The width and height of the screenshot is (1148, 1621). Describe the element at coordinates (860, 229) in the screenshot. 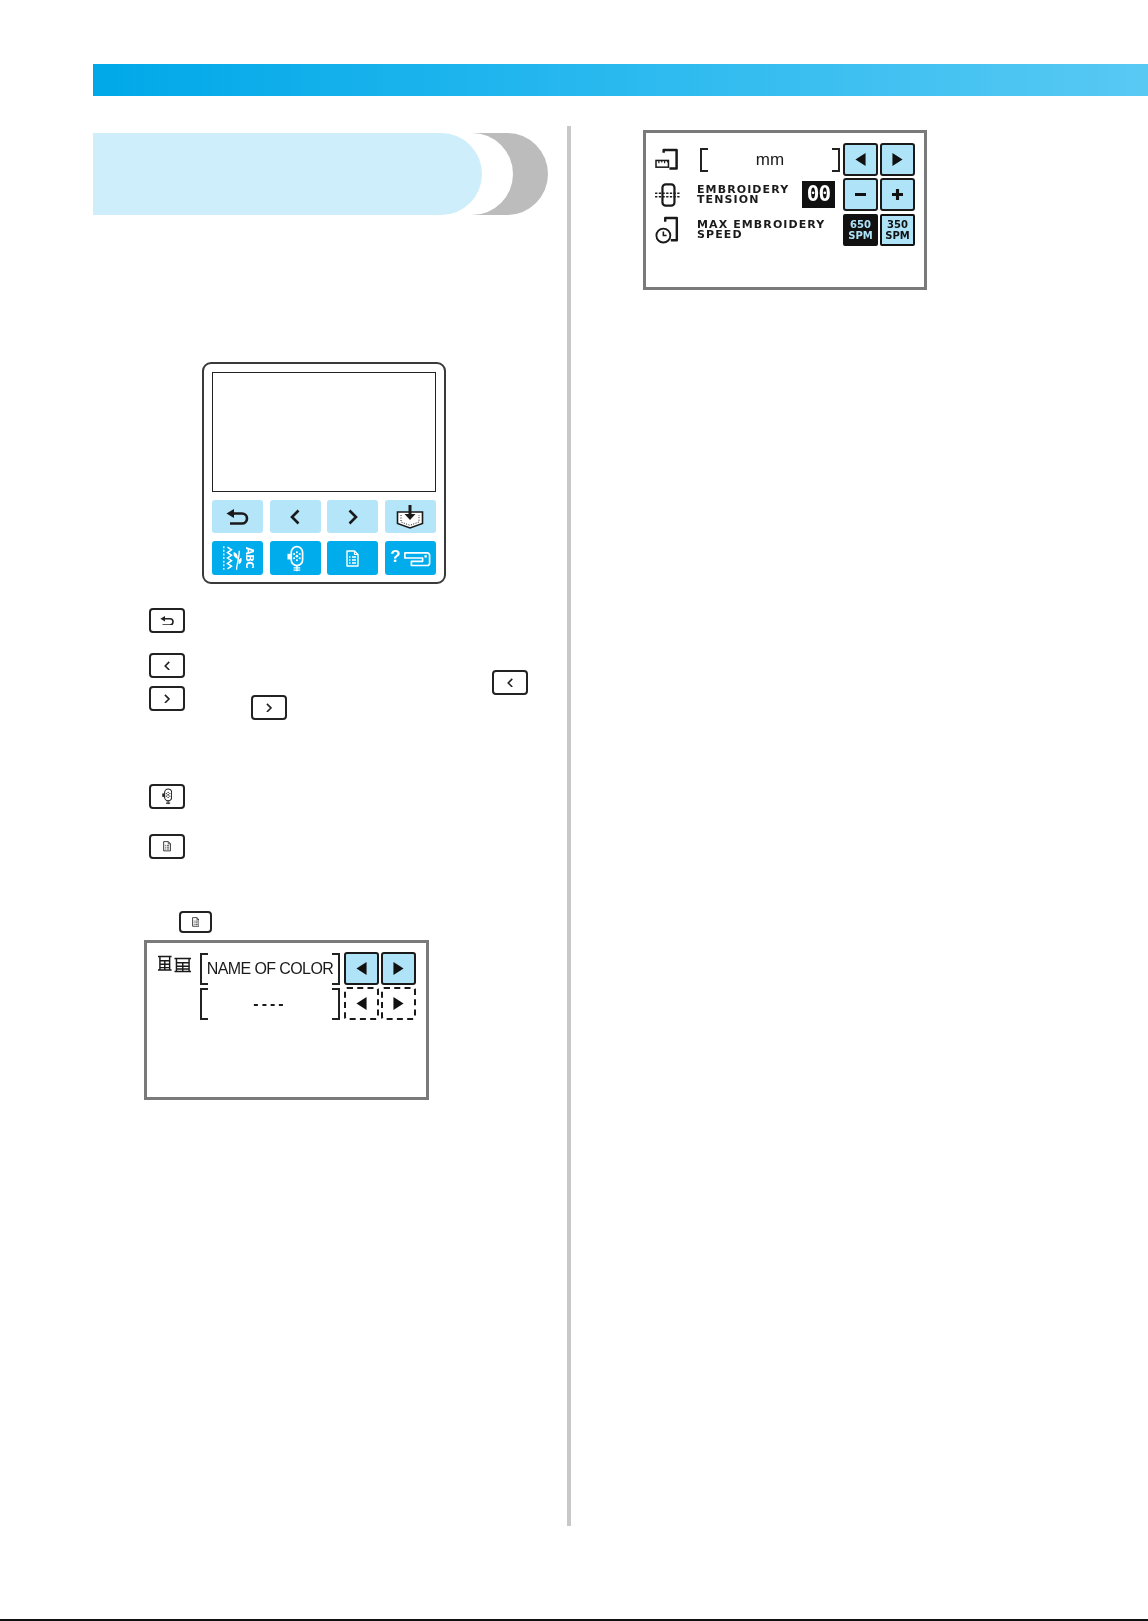

I see `speed-option: 650 SPM` at that location.